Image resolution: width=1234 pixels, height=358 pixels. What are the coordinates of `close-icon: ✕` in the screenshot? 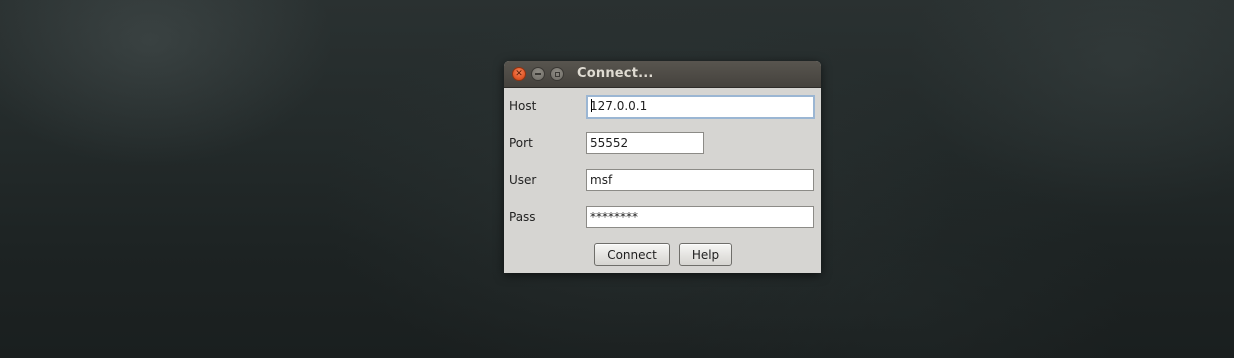 It's located at (519, 74).